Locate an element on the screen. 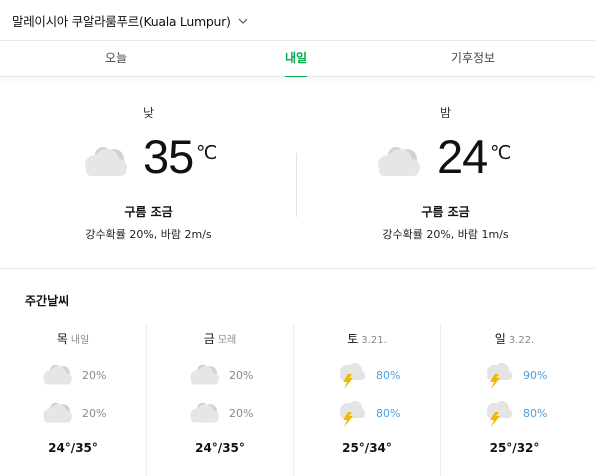  day-label: 금 모레 is located at coordinates (220, 338).